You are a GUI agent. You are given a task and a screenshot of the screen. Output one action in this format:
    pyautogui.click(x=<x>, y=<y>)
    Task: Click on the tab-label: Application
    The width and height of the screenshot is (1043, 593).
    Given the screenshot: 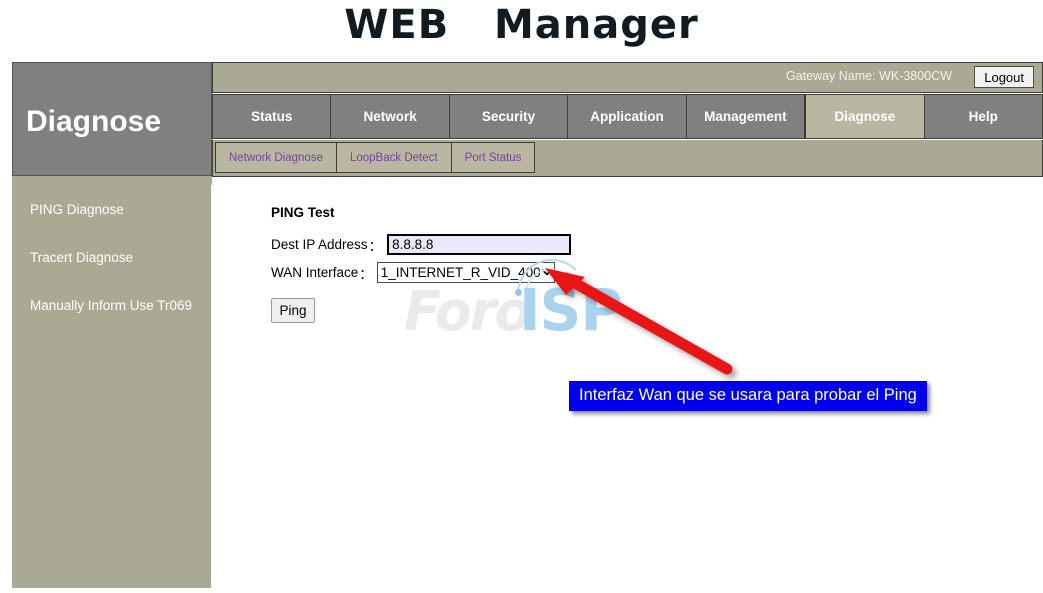 What is the action you would take?
    pyautogui.click(x=627, y=116)
    